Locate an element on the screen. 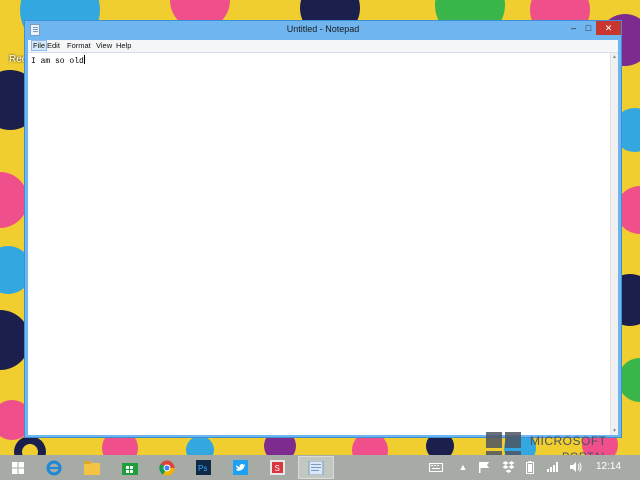 This screenshot has height=480, width=640. svg-text: S is located at coordinates (277, 468).